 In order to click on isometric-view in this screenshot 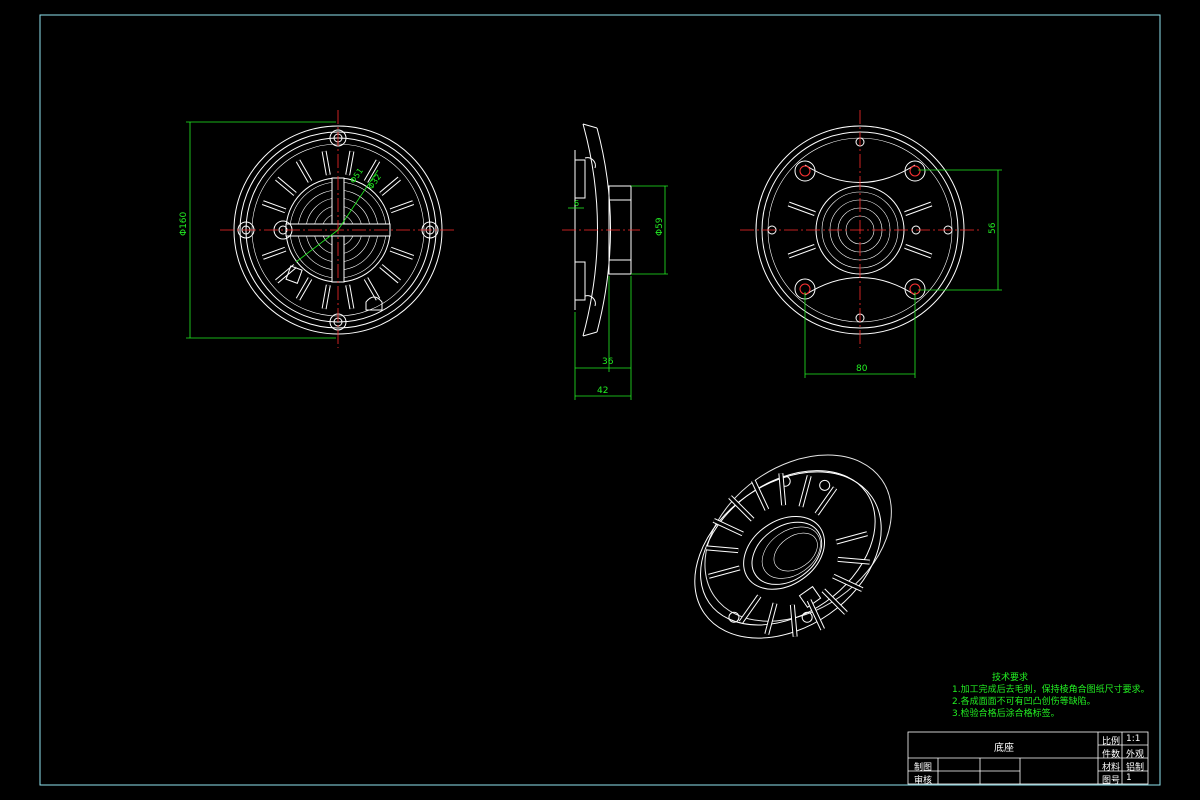, I will do `click(793, 546)`.